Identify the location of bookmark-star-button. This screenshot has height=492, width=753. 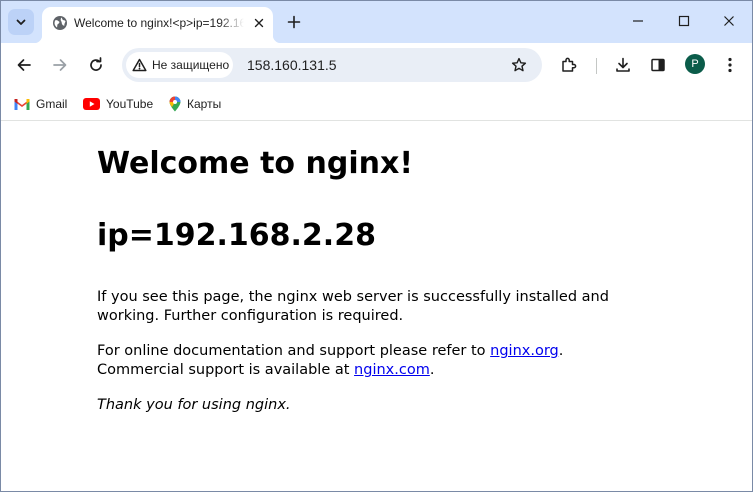
(519, 65).